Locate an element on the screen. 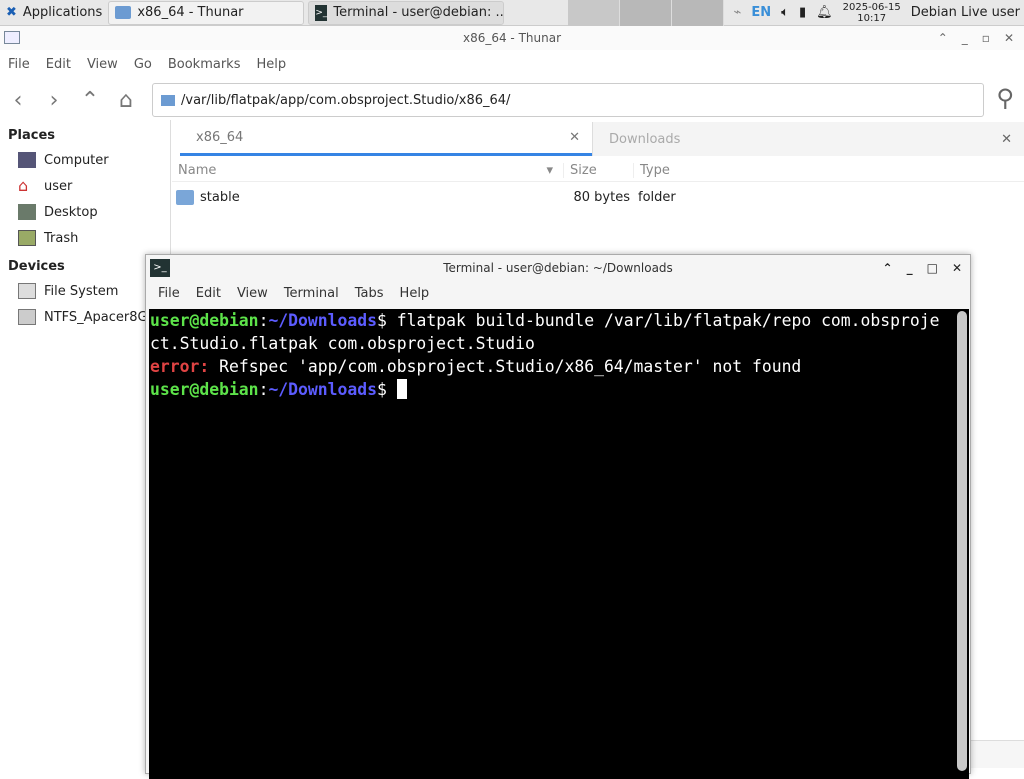 Image resolution: width=1024 pixels, height=779 pixels. thunar-titlebar: x86_64 - Thunar ⌃ _ ▫ ✕ is located at coordinates (512, 38).